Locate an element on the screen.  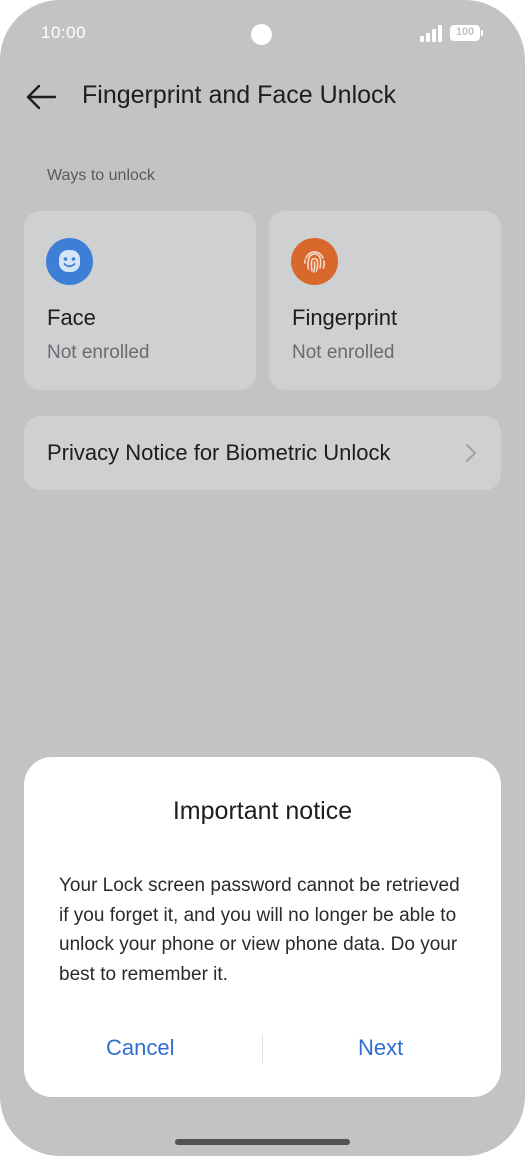
button-divider is located at coordinates (262, 1049).